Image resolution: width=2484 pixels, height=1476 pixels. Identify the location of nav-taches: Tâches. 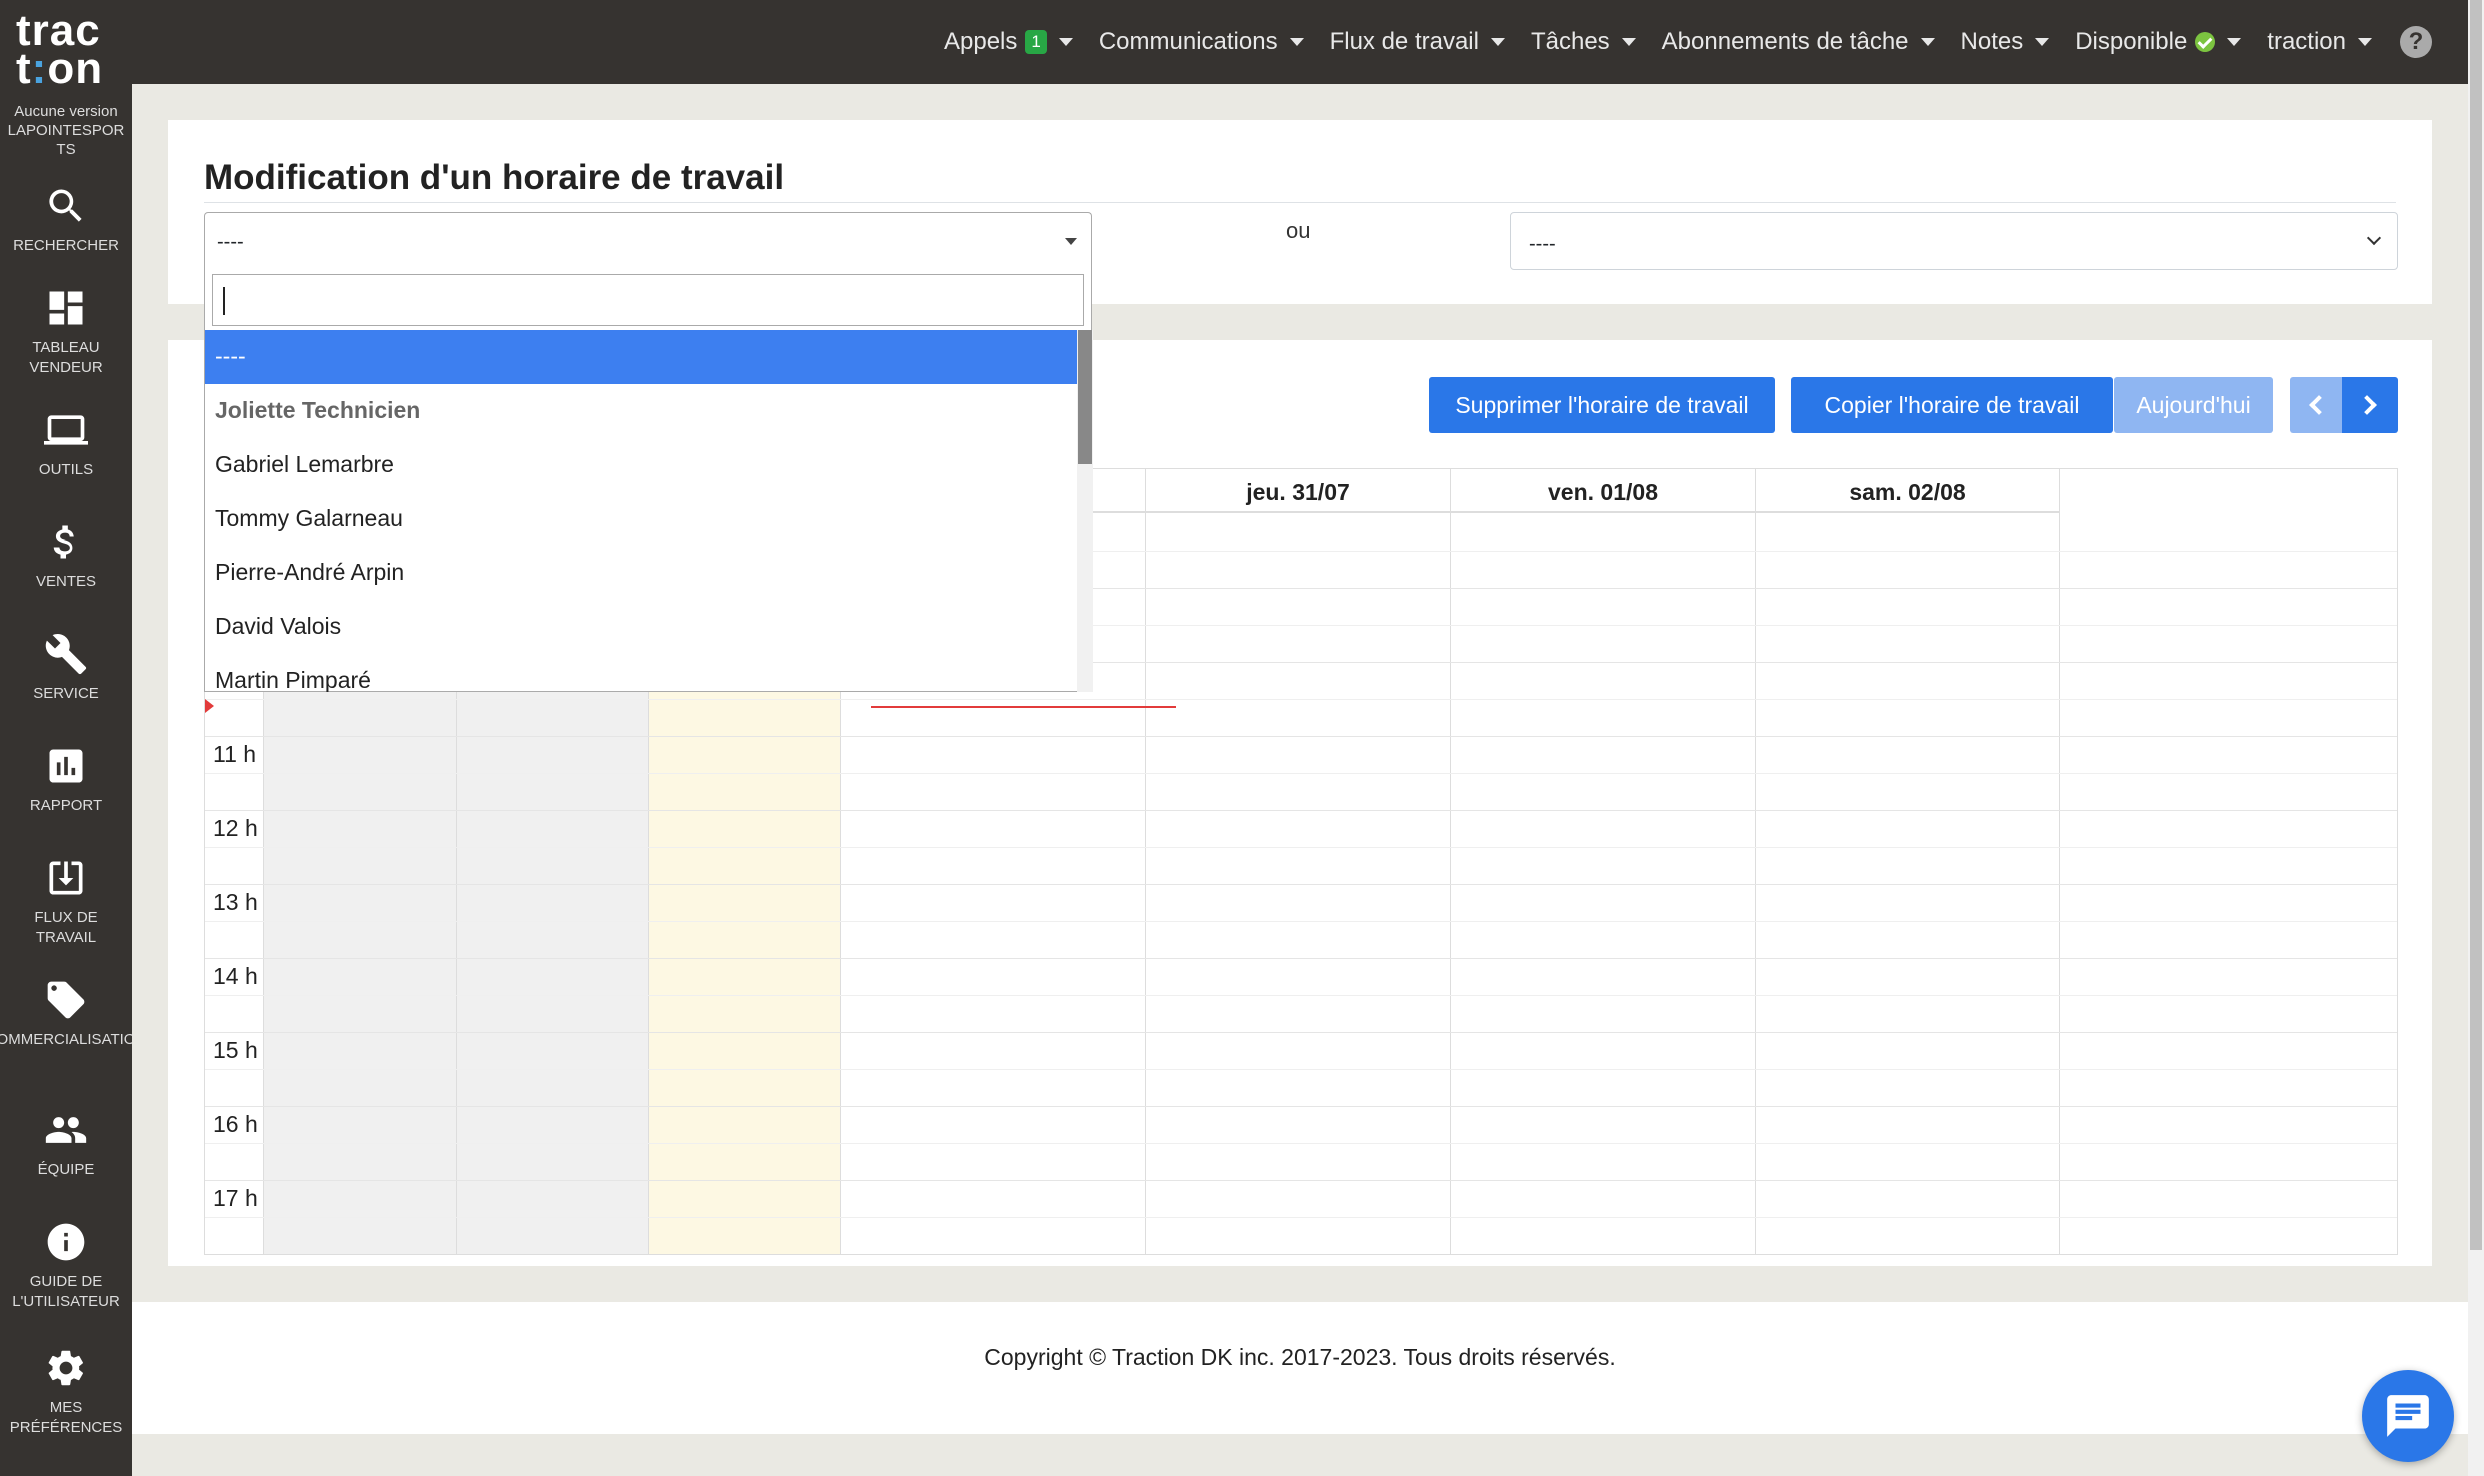
(1583, 42).